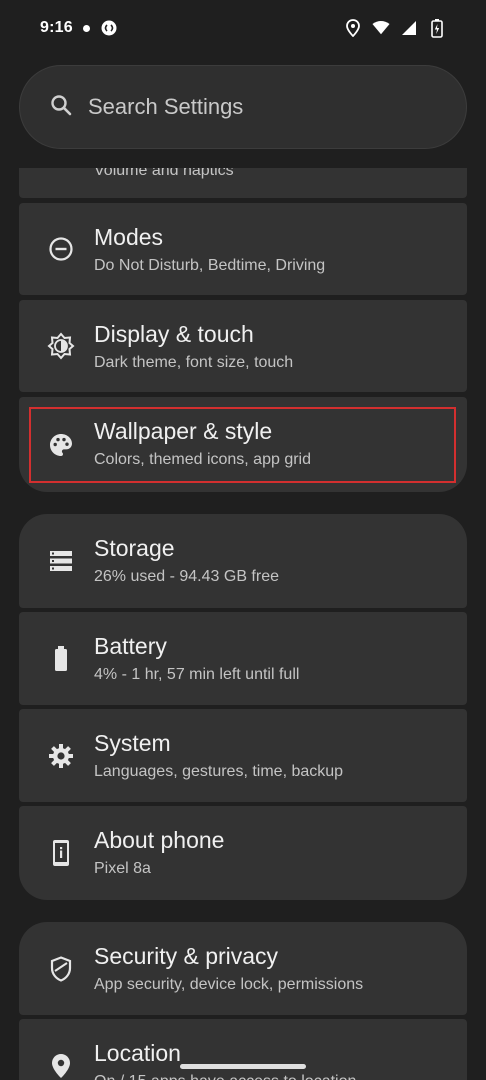 The width and height of the screenshot is (486, 1080). What do you see at coordinates (86, 28) in the screenshot?
I see `notification-dot-icon` at bounding box center [86, 28].